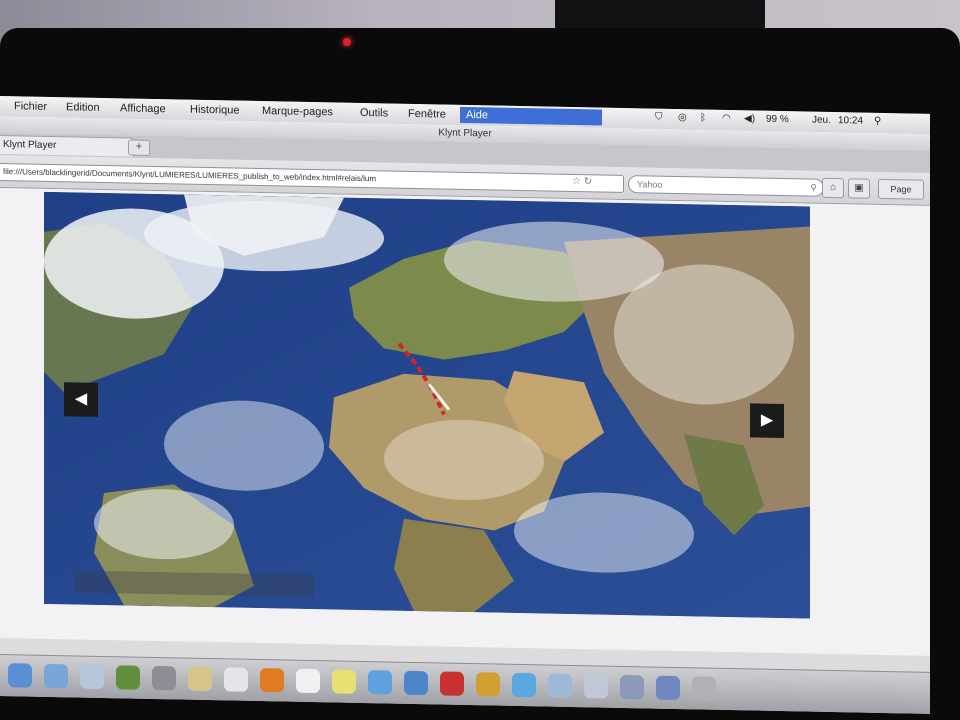  What do you see at coordinates (143, 108) in the screenshot?
I see `menu-item-affichage: Affichage` at bounding box center [143, 108].